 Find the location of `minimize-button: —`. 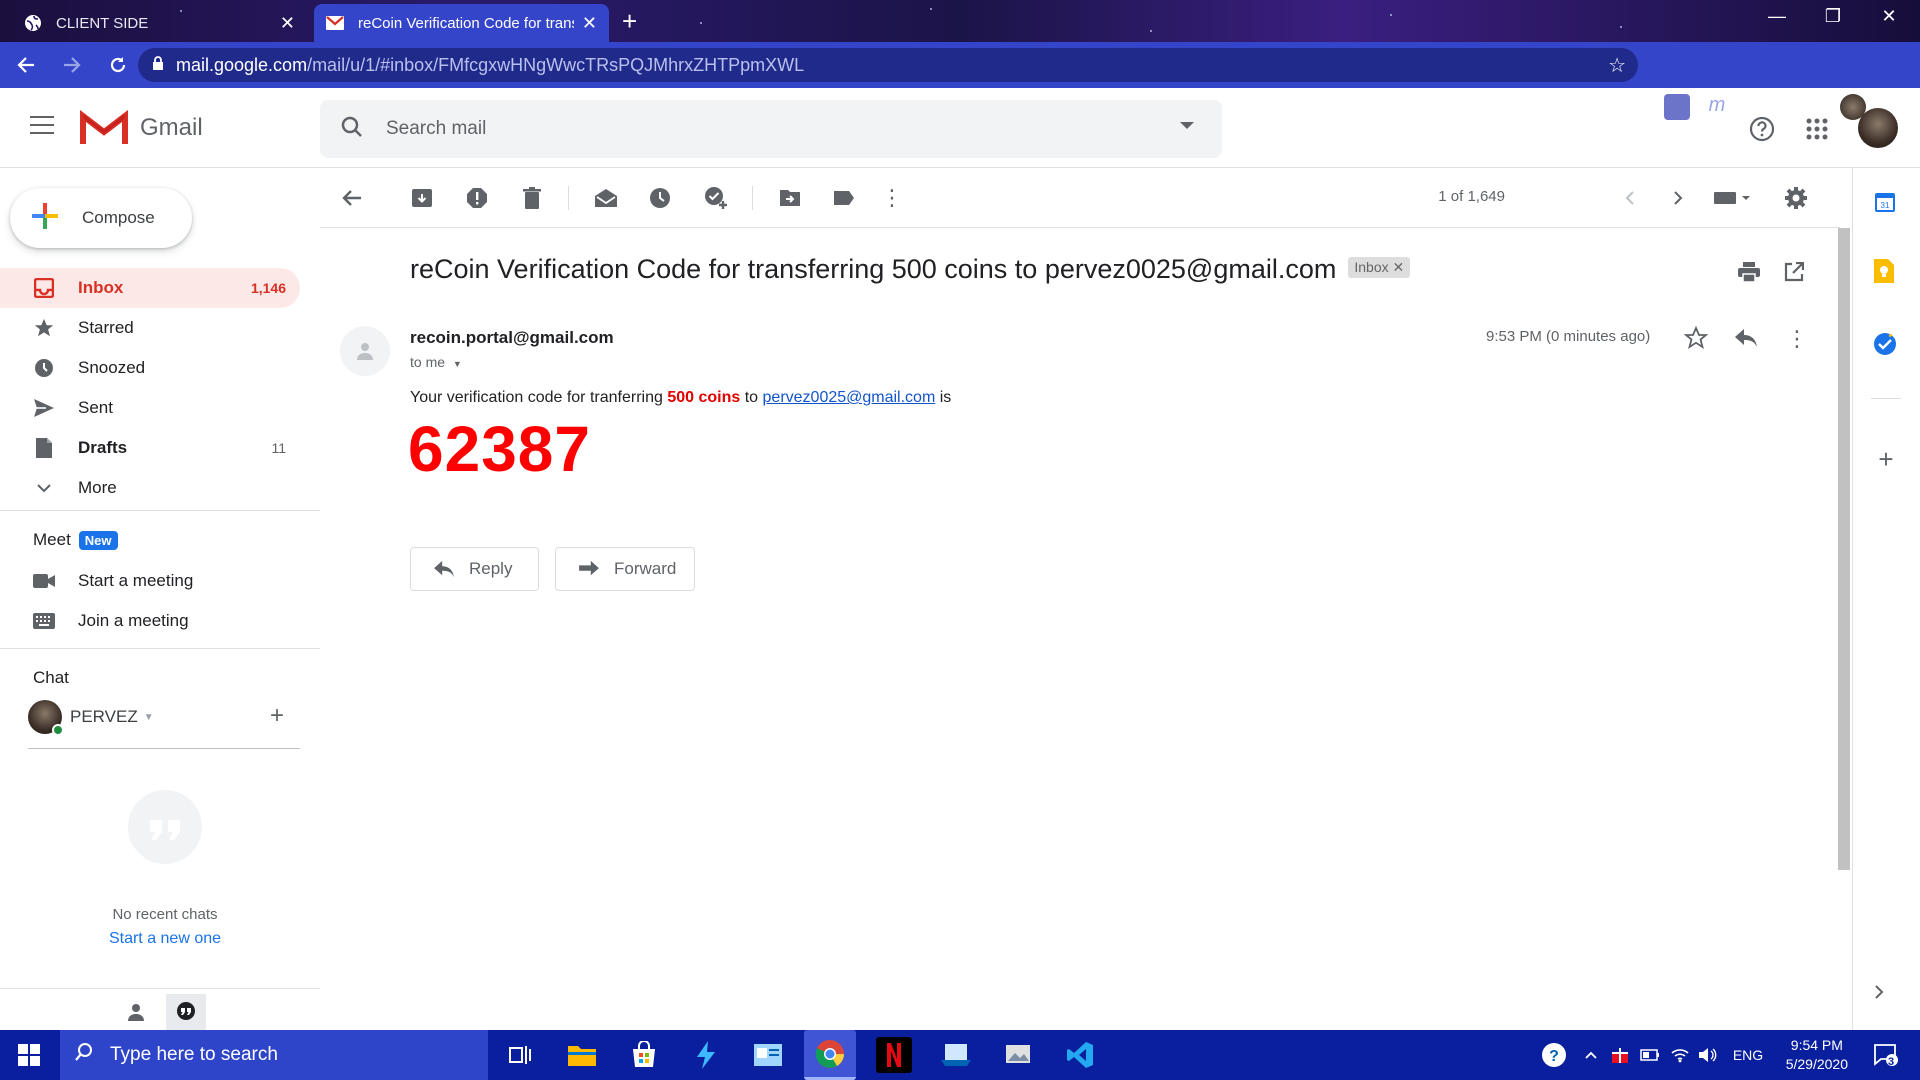

minimize-button: — is located at coordinates (1777, 16).